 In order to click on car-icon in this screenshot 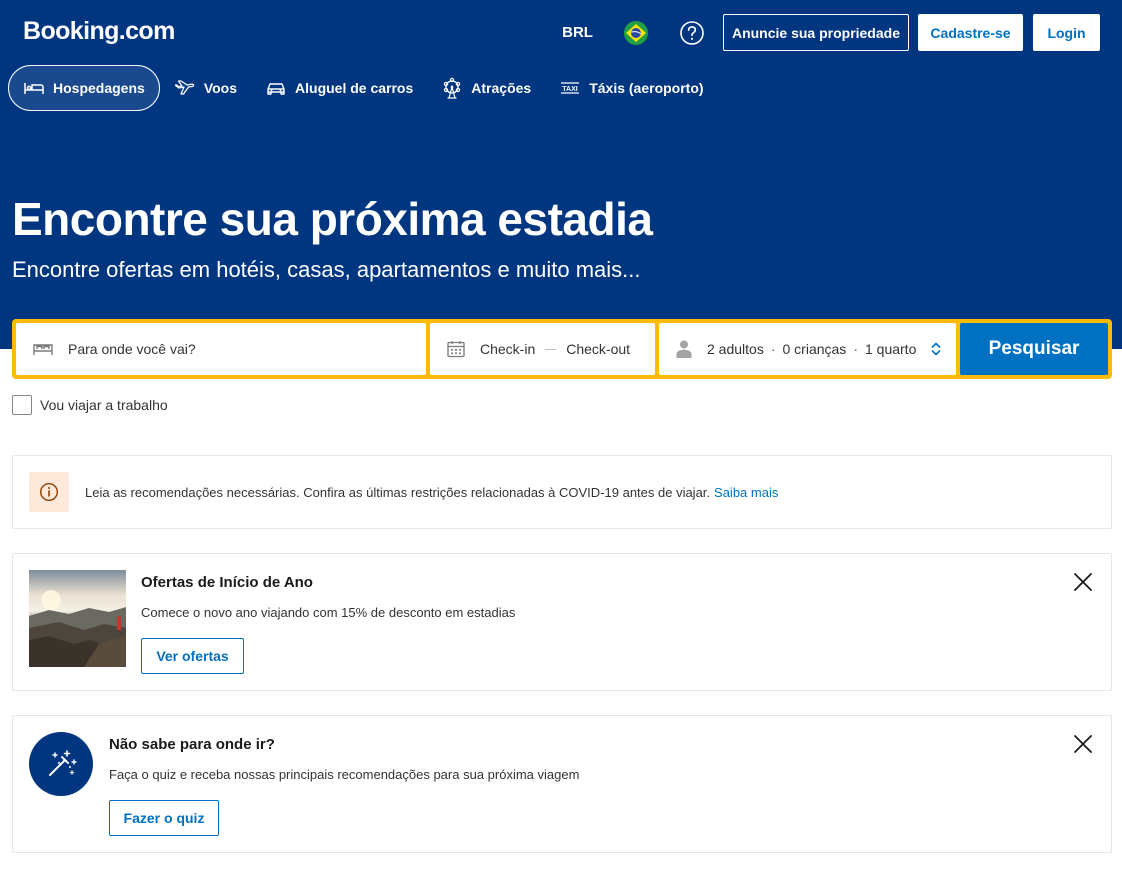, I will do `click(276, 88)`.